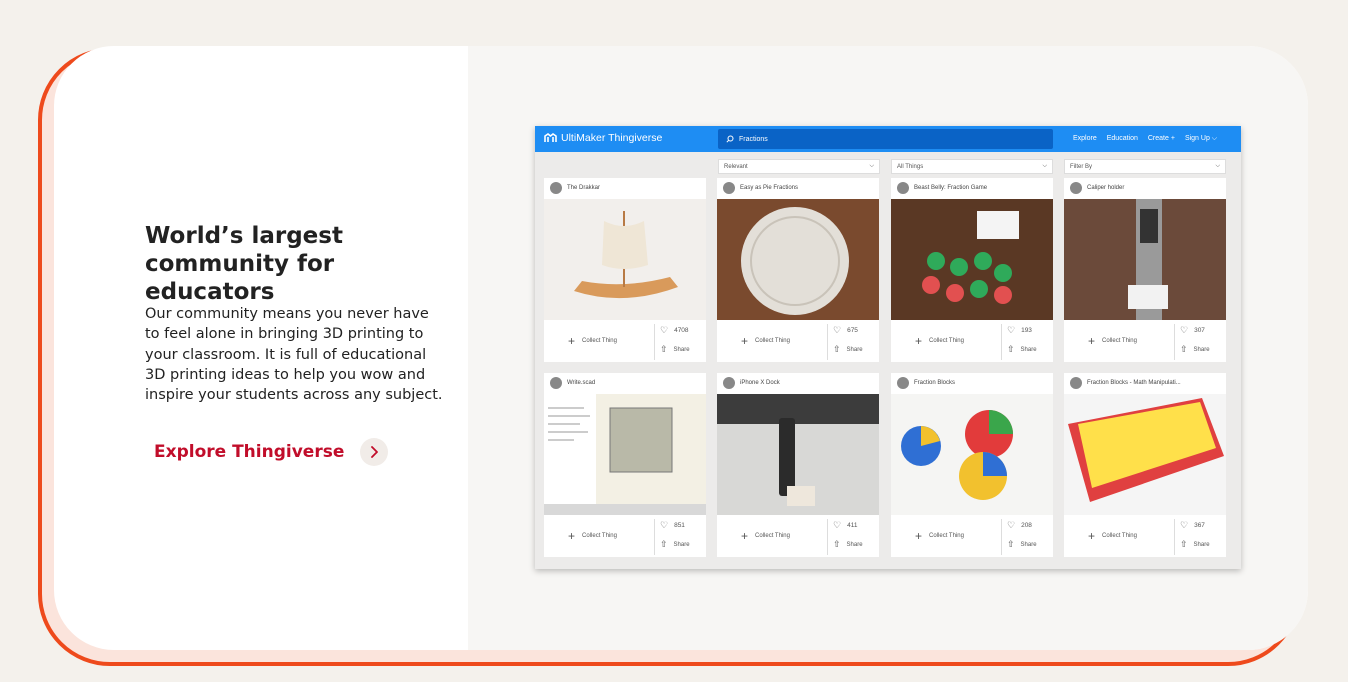 This screenshot has height=682, width=1348. Describe the element at coordinates (674, 330) in the screenshot. I see `like-button: ♡ 4708` at that location.